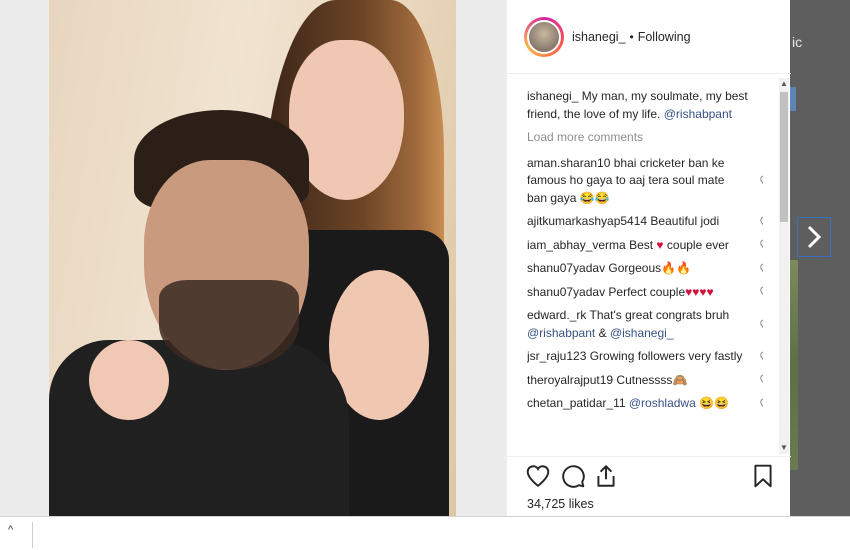 The image size is (850, 550). What do you see at coordinates (599, 37) in the screenshot?
I see `header-username: ishanegi_` at bounding box center [599, 37].